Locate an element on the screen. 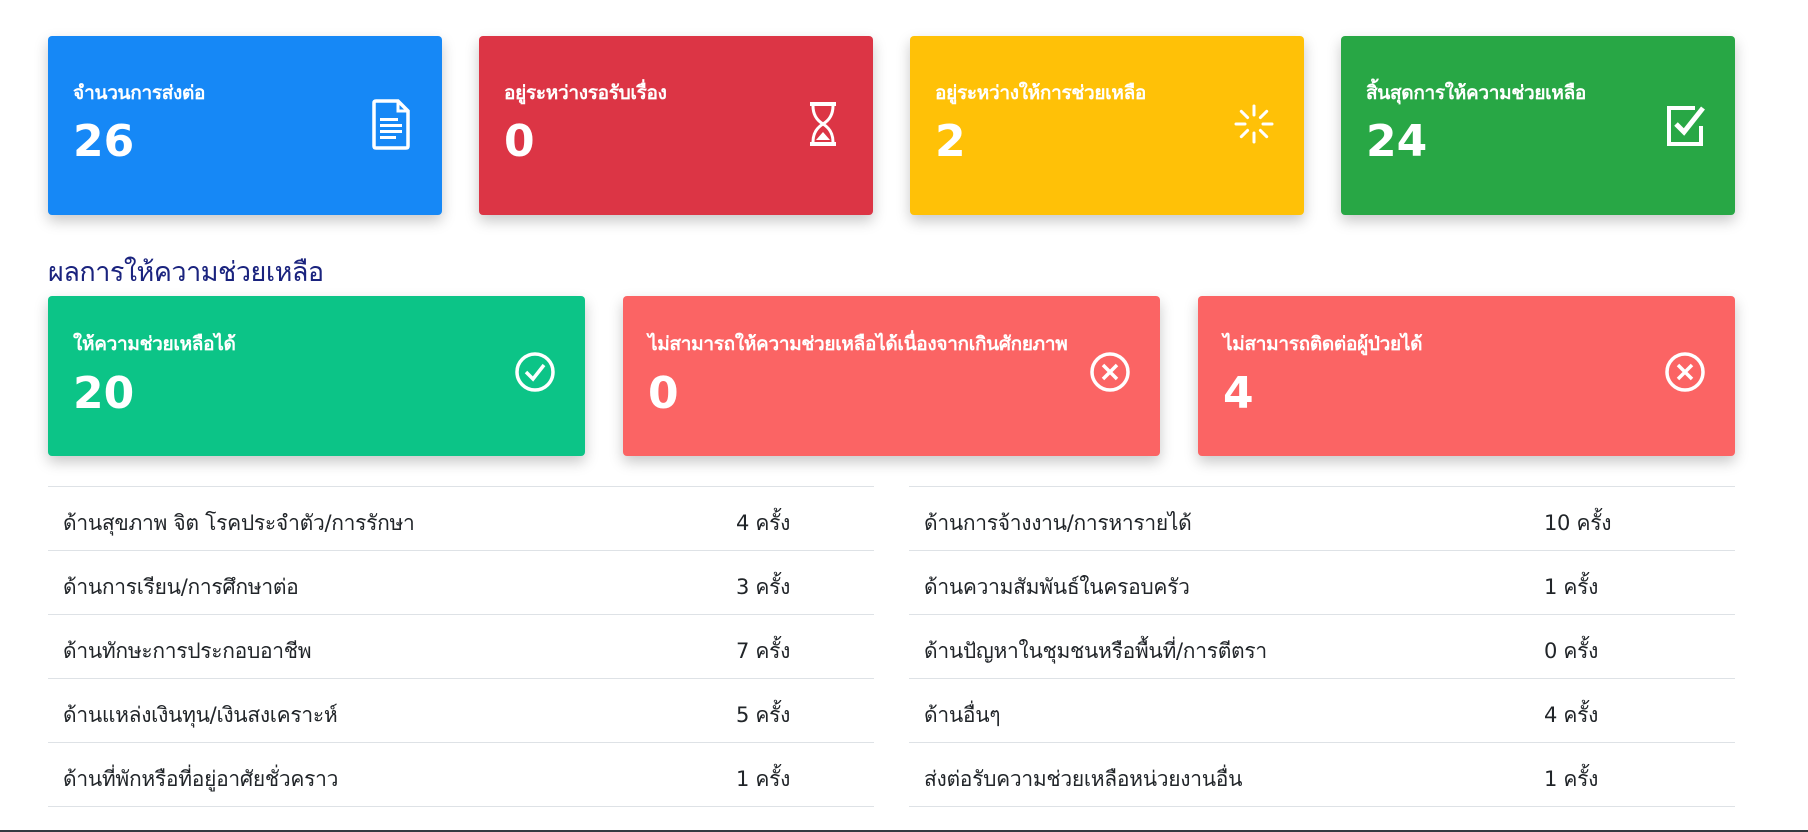 The width and height of the screenshot is (1808, 832). stat-card-completed: สิ้นสุดการให้ความช่วยเหลือ 24 is located at coordinates (1538, 125).